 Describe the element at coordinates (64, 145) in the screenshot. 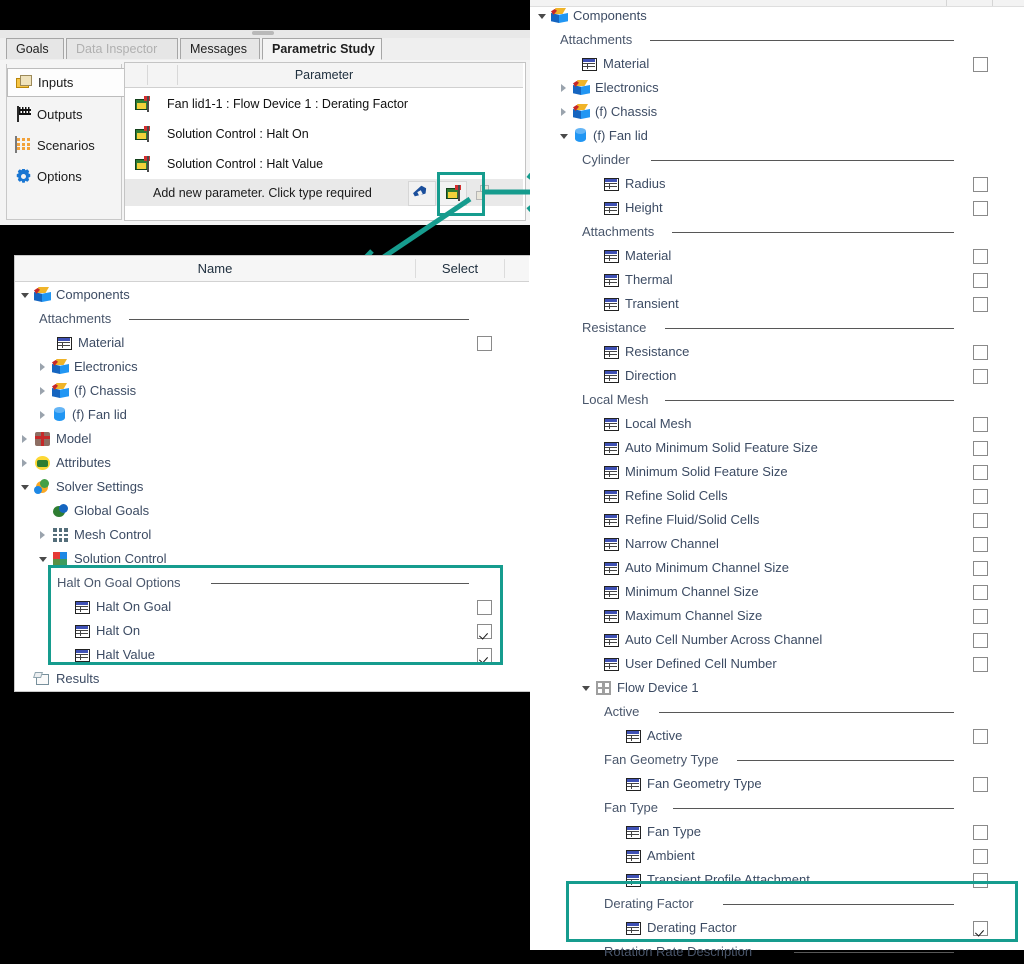

I see `sidebar-item-scenarios: Scenarios` at that location.